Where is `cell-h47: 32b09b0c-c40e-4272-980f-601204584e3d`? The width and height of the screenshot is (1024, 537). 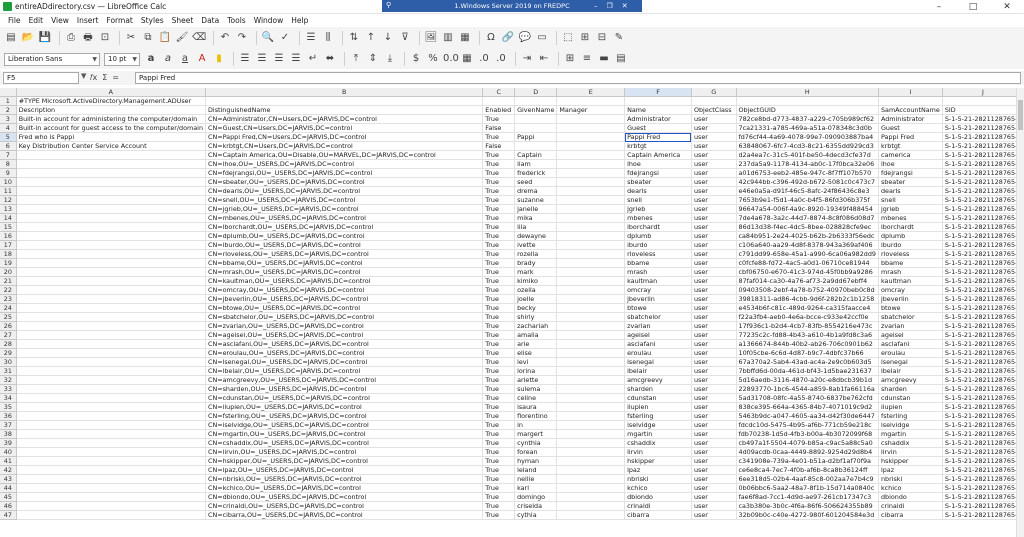
cell-h47: 32b09b0c-c40e-4272-980f-601204584e3d is located at coordinates (807, 515).